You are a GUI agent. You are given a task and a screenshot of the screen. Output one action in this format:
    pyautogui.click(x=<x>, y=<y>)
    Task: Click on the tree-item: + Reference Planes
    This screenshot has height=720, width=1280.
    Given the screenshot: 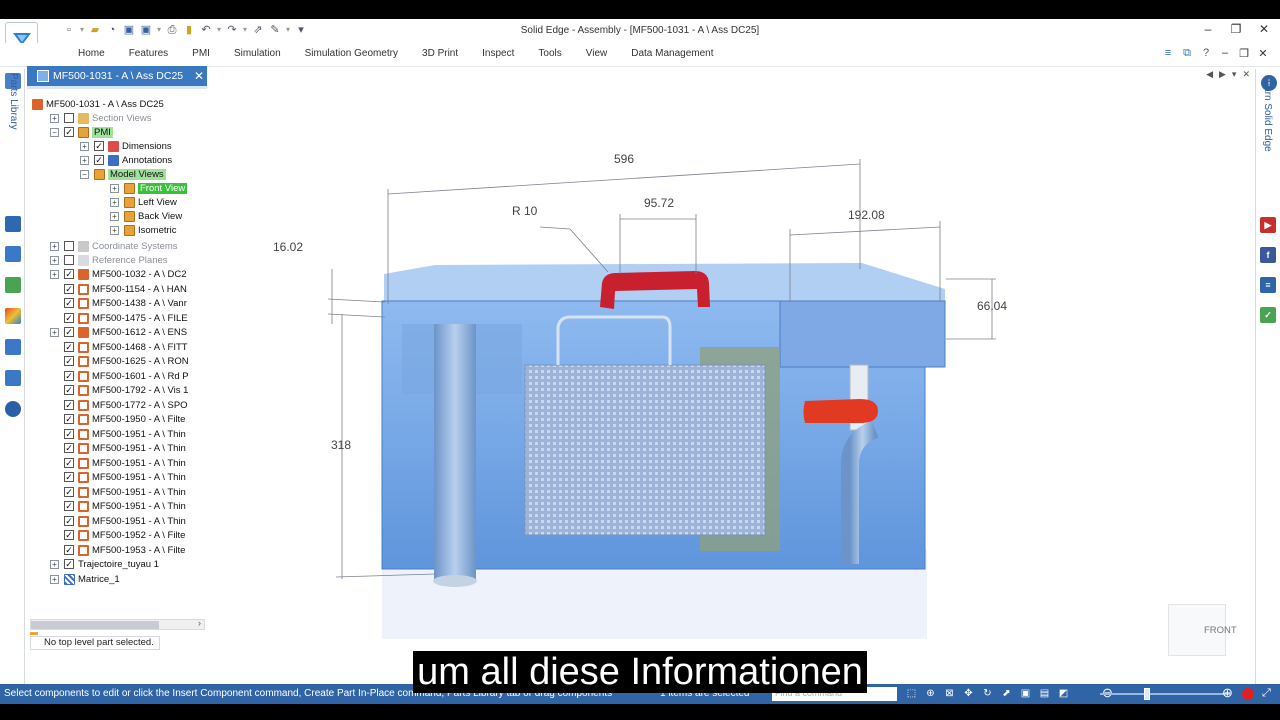 What is the action you would take?
    pyautogui.click(x=109, y=260)
    